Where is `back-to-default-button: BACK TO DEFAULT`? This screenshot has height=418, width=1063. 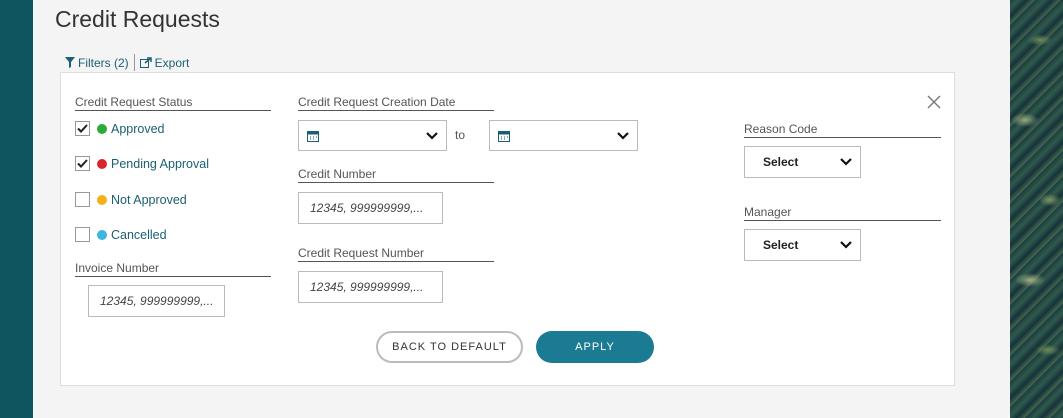
back-to-default-button: BACK TO DEFAULT is located at coordinates (449, 347).